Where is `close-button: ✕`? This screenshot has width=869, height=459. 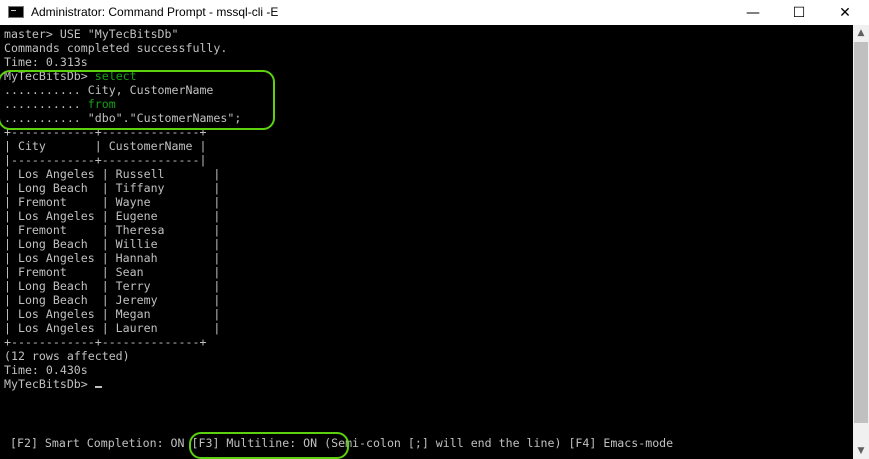 close-button: ✕ is located at coordinates (845, 12).